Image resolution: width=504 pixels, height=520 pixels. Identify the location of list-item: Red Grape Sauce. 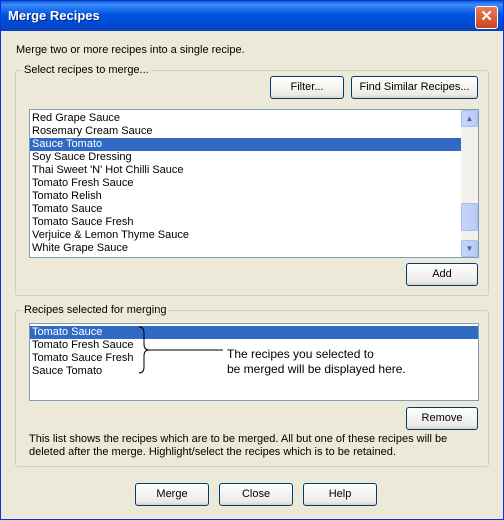
(254, 118).